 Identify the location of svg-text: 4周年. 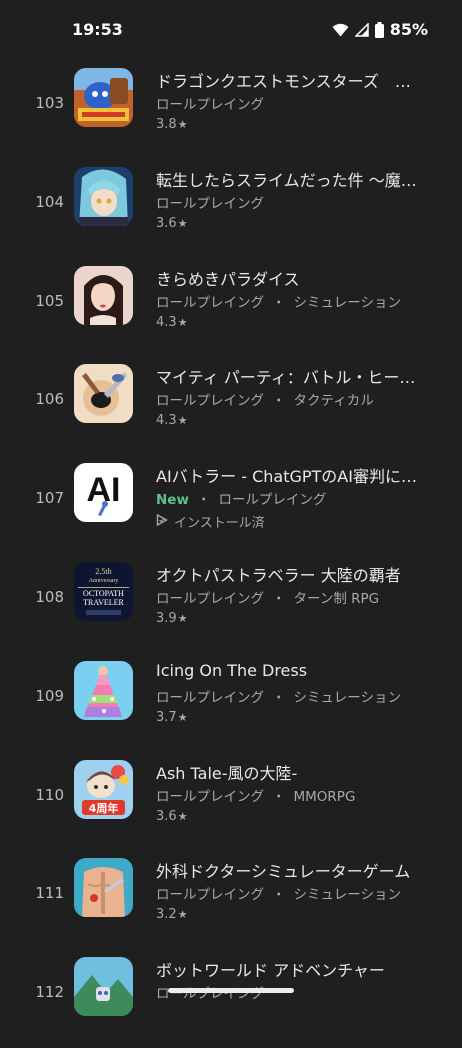
(104, 808).